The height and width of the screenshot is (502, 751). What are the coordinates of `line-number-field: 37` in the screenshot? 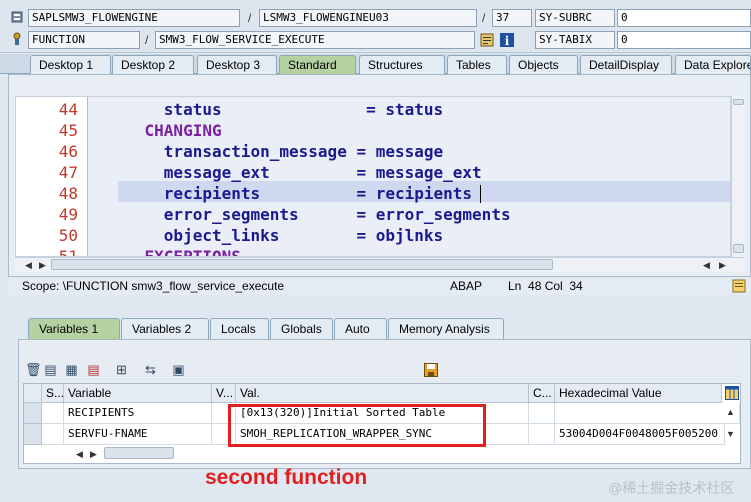 It's located at (512, 18).